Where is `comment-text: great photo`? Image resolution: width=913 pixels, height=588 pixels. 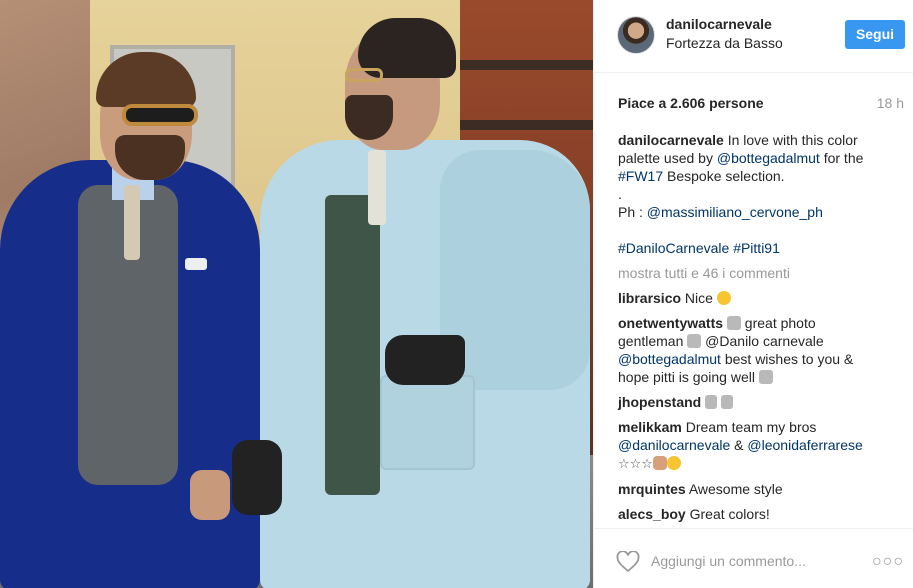 comment-text: great photo is located at coordinates (778, 323).